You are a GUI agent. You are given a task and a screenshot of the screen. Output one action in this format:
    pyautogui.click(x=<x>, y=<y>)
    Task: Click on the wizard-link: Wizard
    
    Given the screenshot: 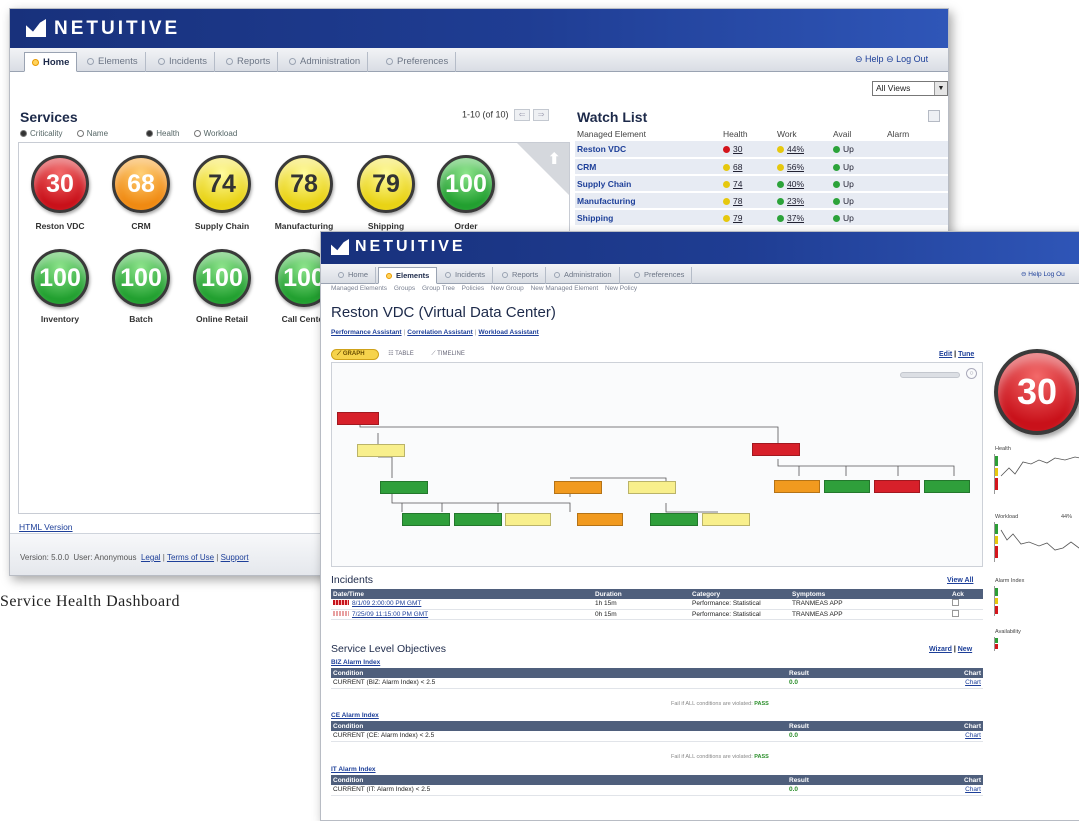 What is the action you would take?
    pyautogui.click(x=940, y=649)
    